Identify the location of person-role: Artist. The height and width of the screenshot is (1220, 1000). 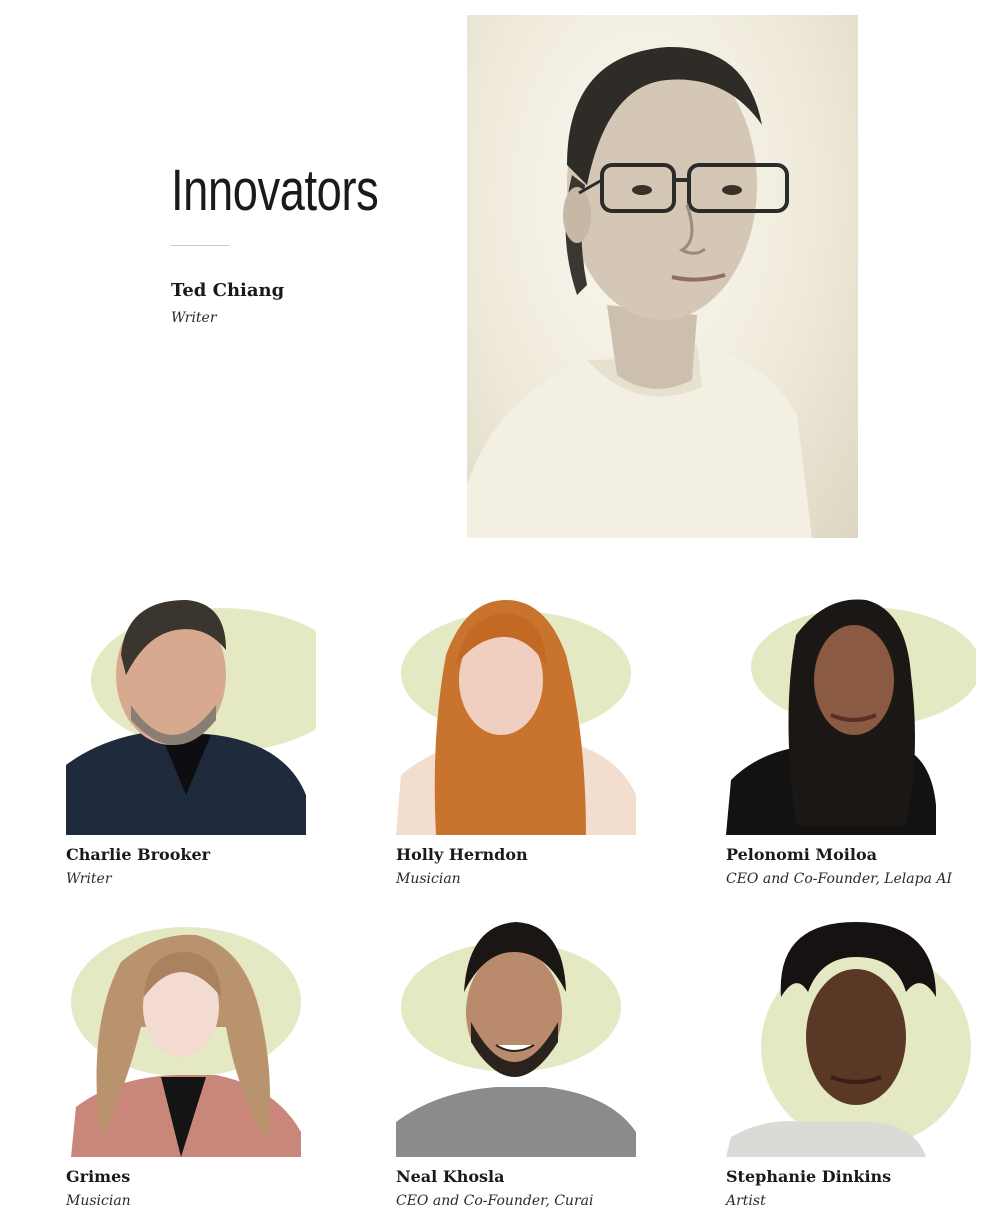
(746, 1201).